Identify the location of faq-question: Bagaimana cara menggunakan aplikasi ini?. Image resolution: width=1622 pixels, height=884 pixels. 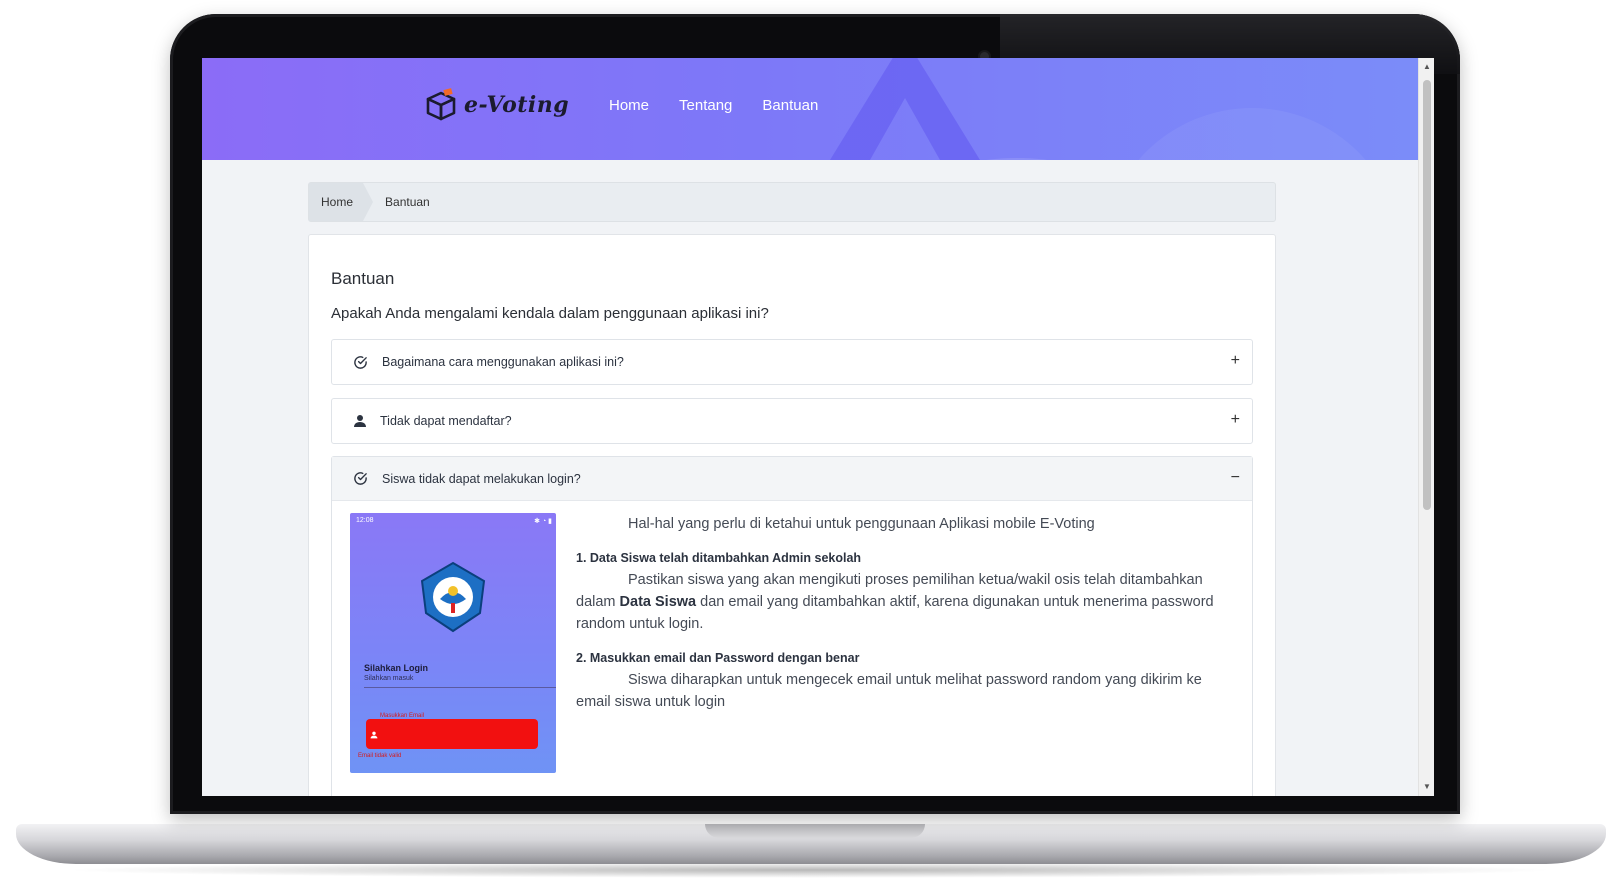
(503, 362).